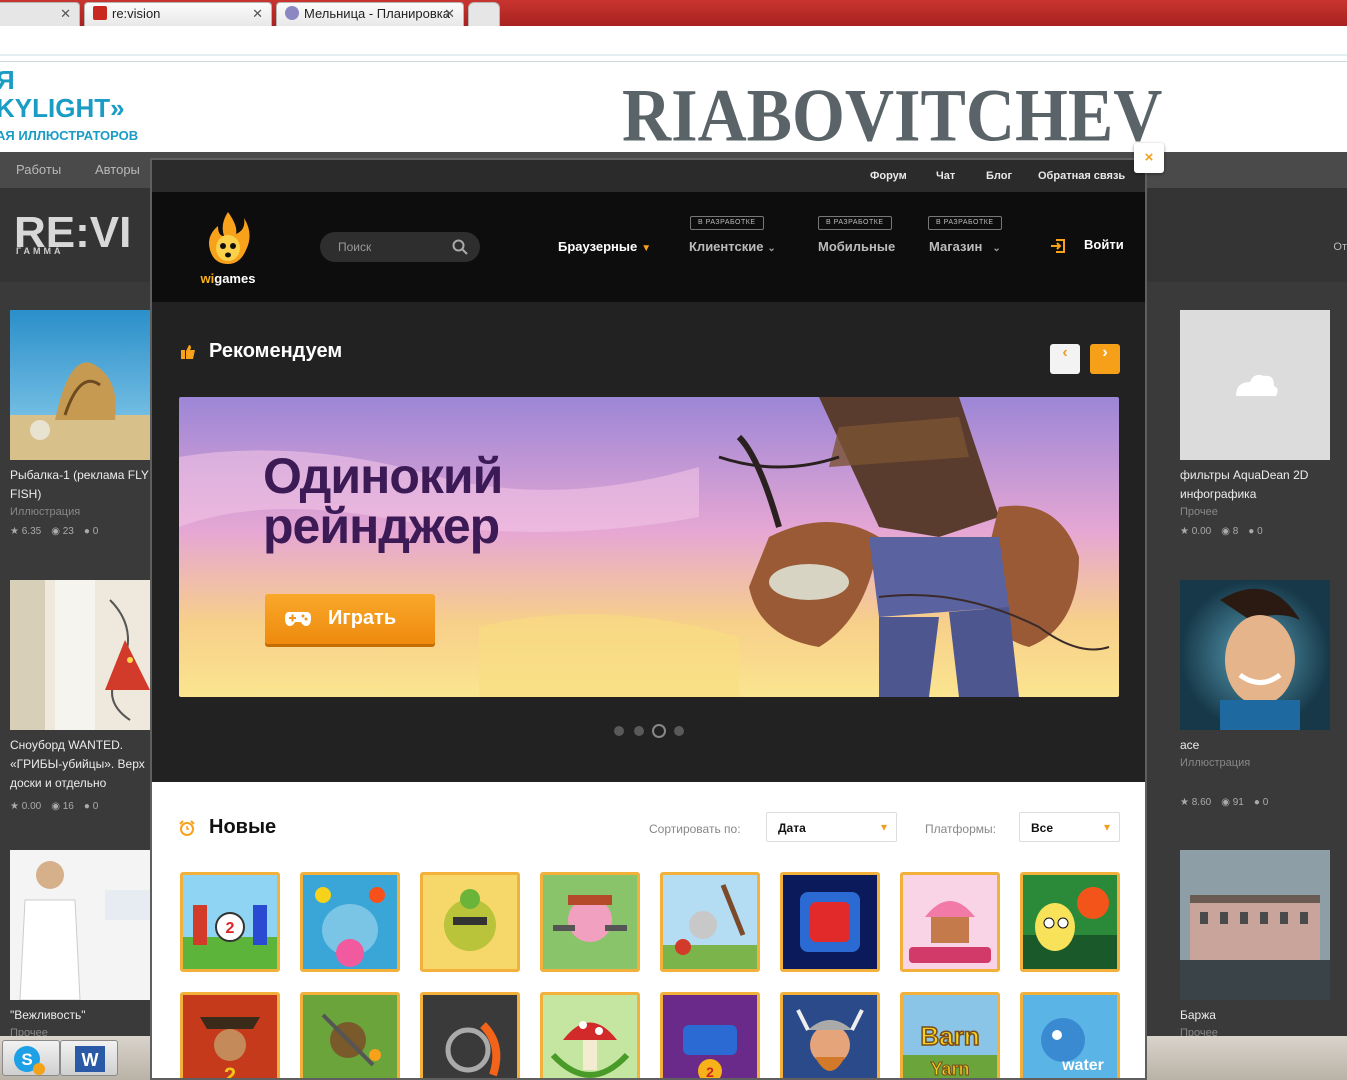 This screenshot has height=1080, width=1347. I want to click on gallery-card: ace Иллюстрация ★ 8.60 ◉ 91 ● 0, so click(1255, 694).